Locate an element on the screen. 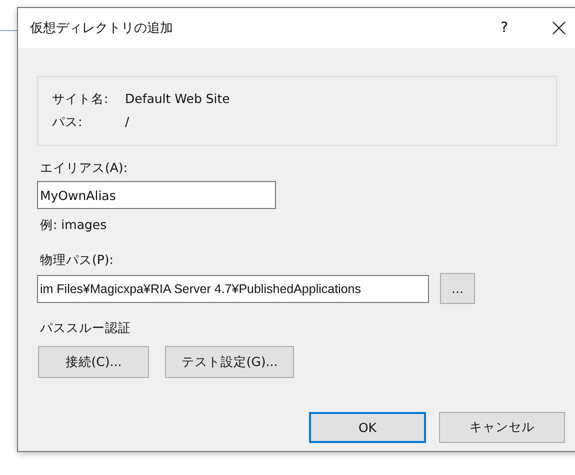  help-button: ? is located at coordinates (504, 28).